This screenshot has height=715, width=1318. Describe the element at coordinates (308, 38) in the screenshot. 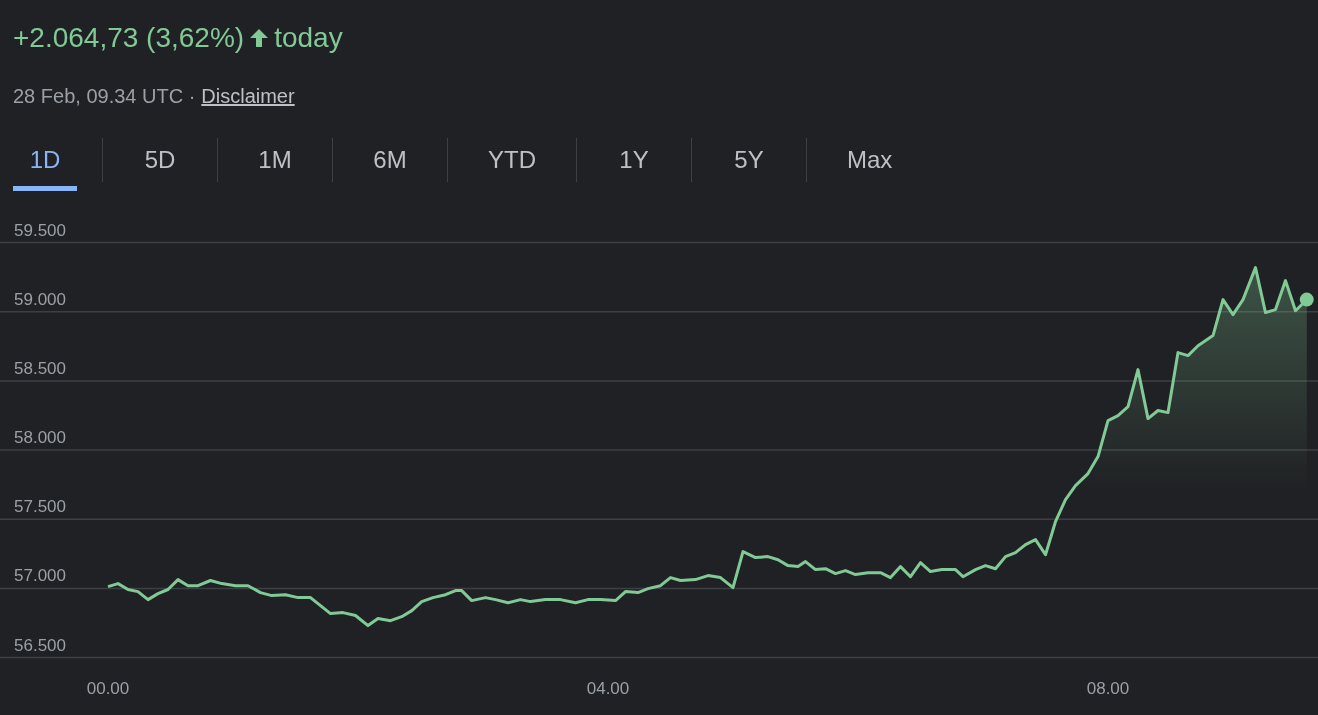

I see `period-label: today` at that location.